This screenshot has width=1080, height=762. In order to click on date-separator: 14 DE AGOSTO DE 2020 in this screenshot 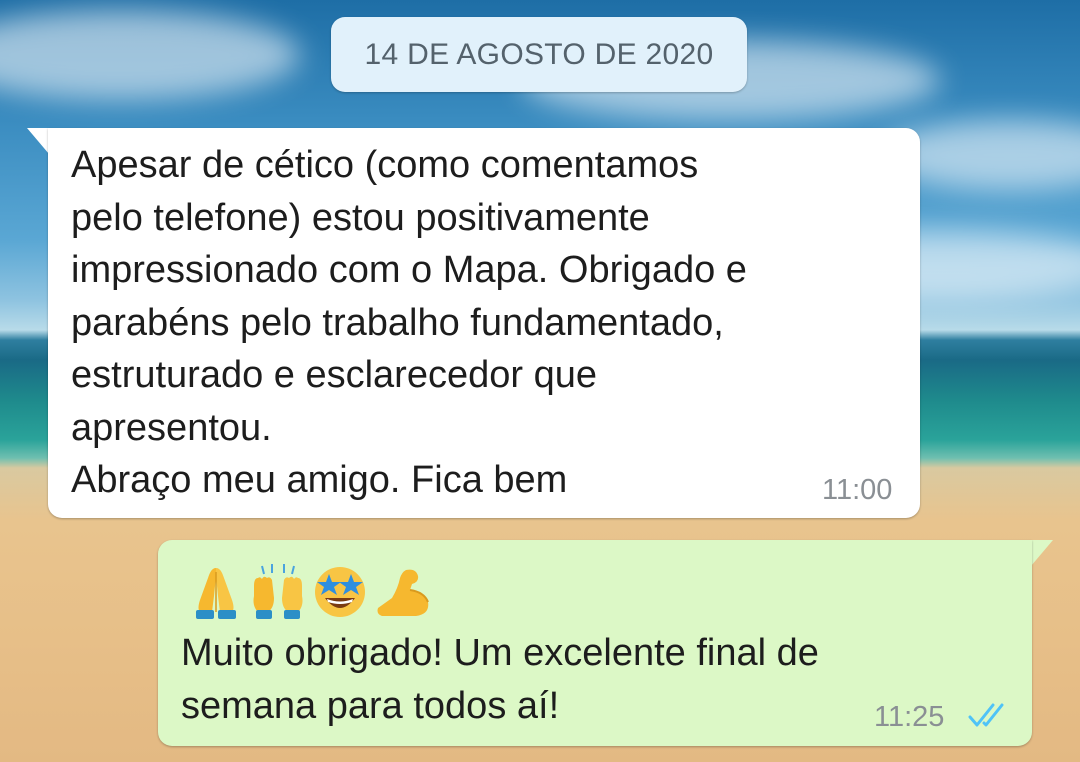, I will do `click(539, 54)`.